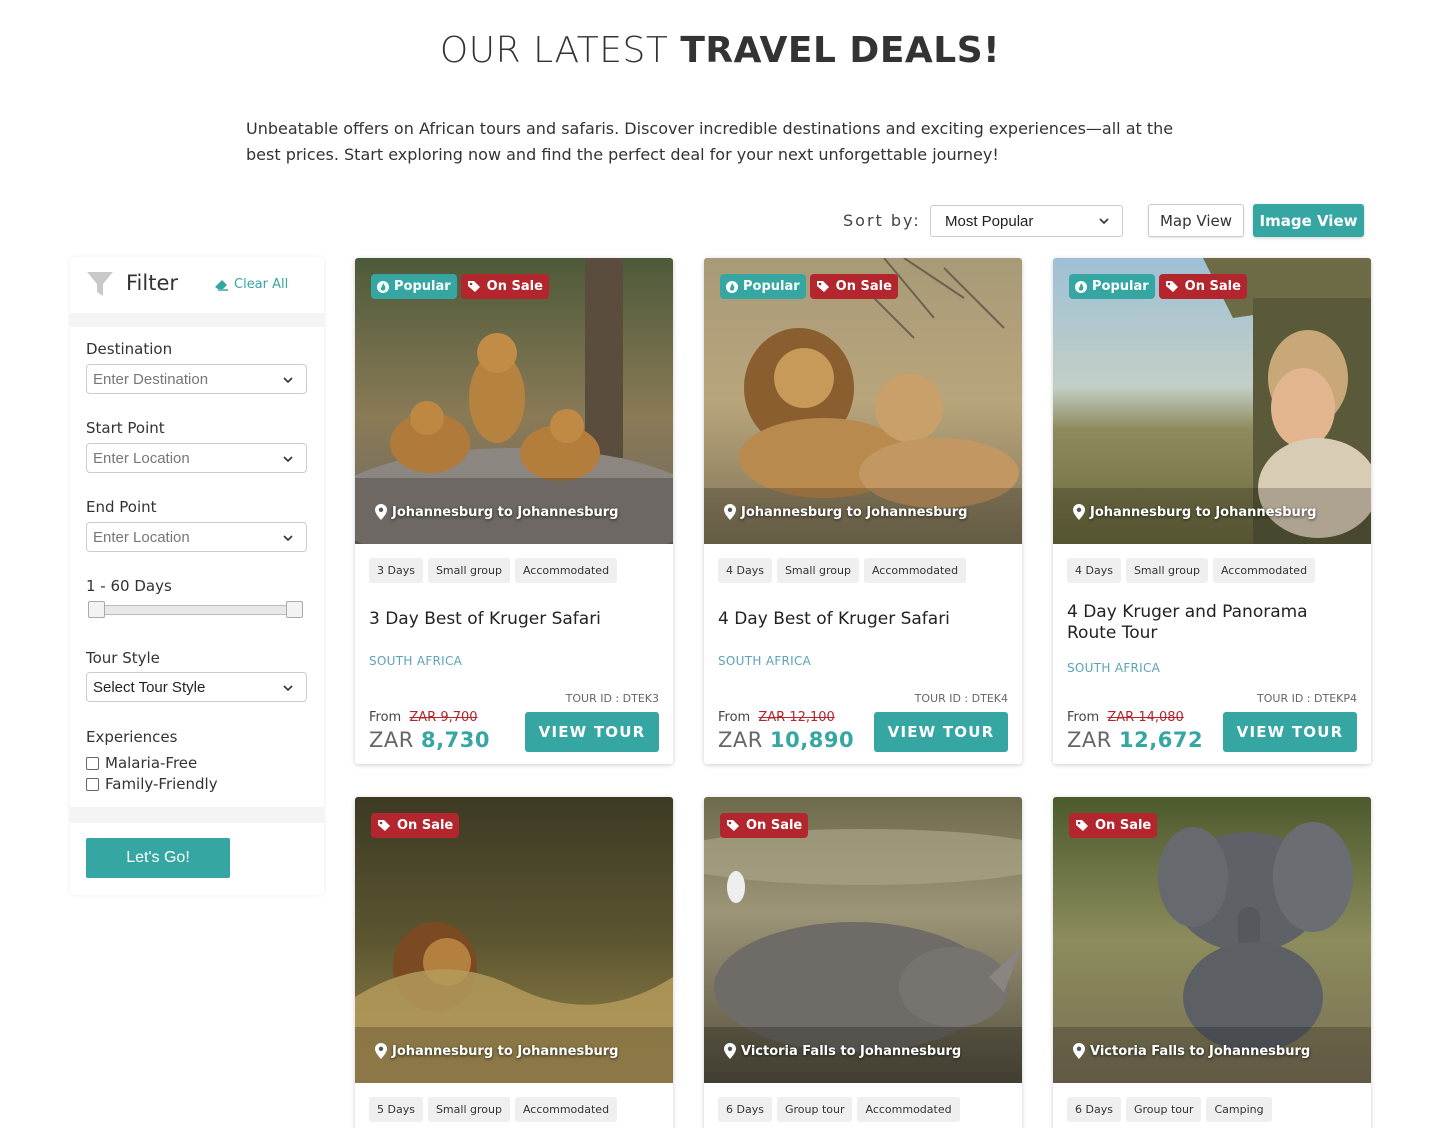 The height and width of the screenshot is (1128, 1440). Describe the element at coordinates (383, 286) in the screenshot. I see `fire-icon` at that location.